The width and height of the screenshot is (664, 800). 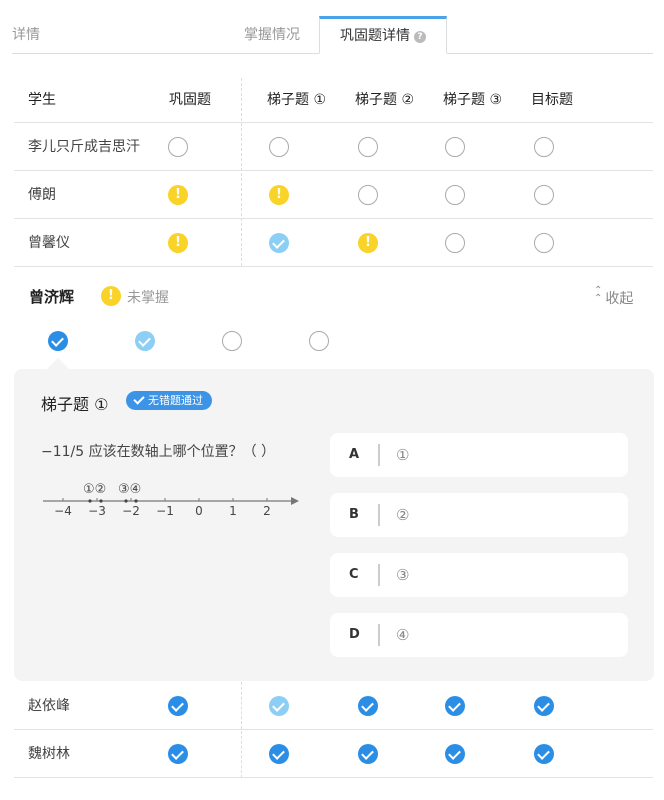 I want to click on marker-3-4: ③④, so click(x=129, y=489).